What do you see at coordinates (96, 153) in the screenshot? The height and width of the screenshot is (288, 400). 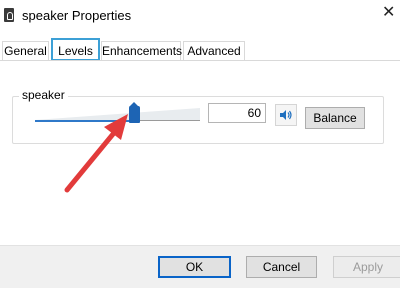 I see `annotation-arrow` at bounding box center [96, 153].